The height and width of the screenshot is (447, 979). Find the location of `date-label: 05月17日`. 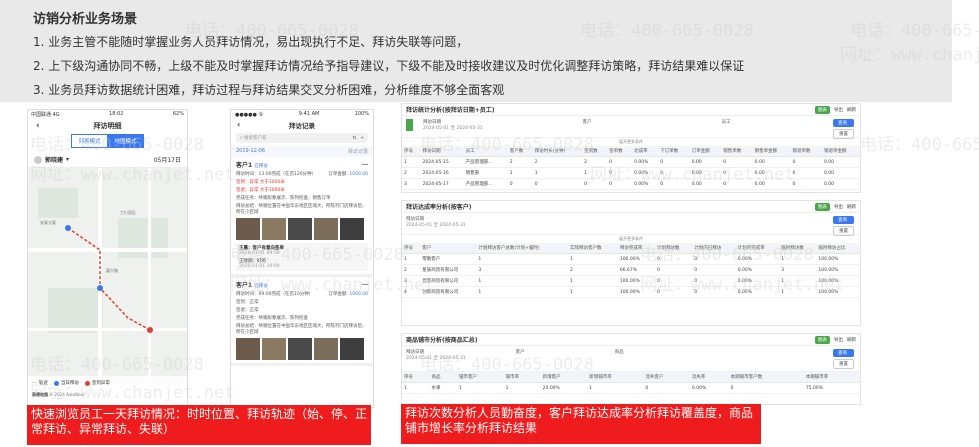

date-label: 05月17日 is located at coordinates (167, 159).